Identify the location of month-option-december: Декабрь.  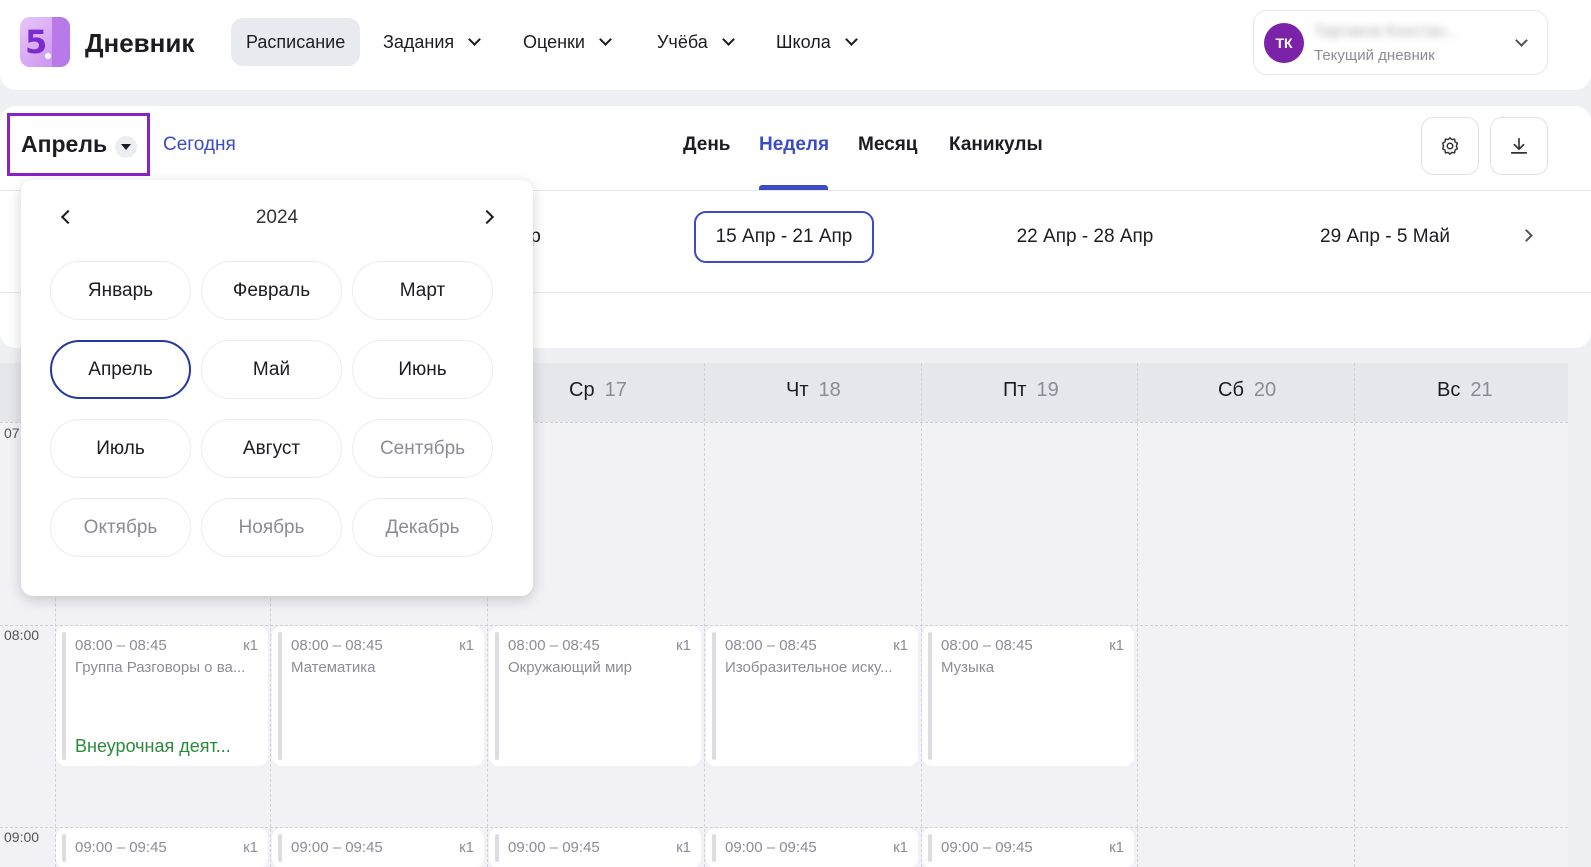
(422, 527).